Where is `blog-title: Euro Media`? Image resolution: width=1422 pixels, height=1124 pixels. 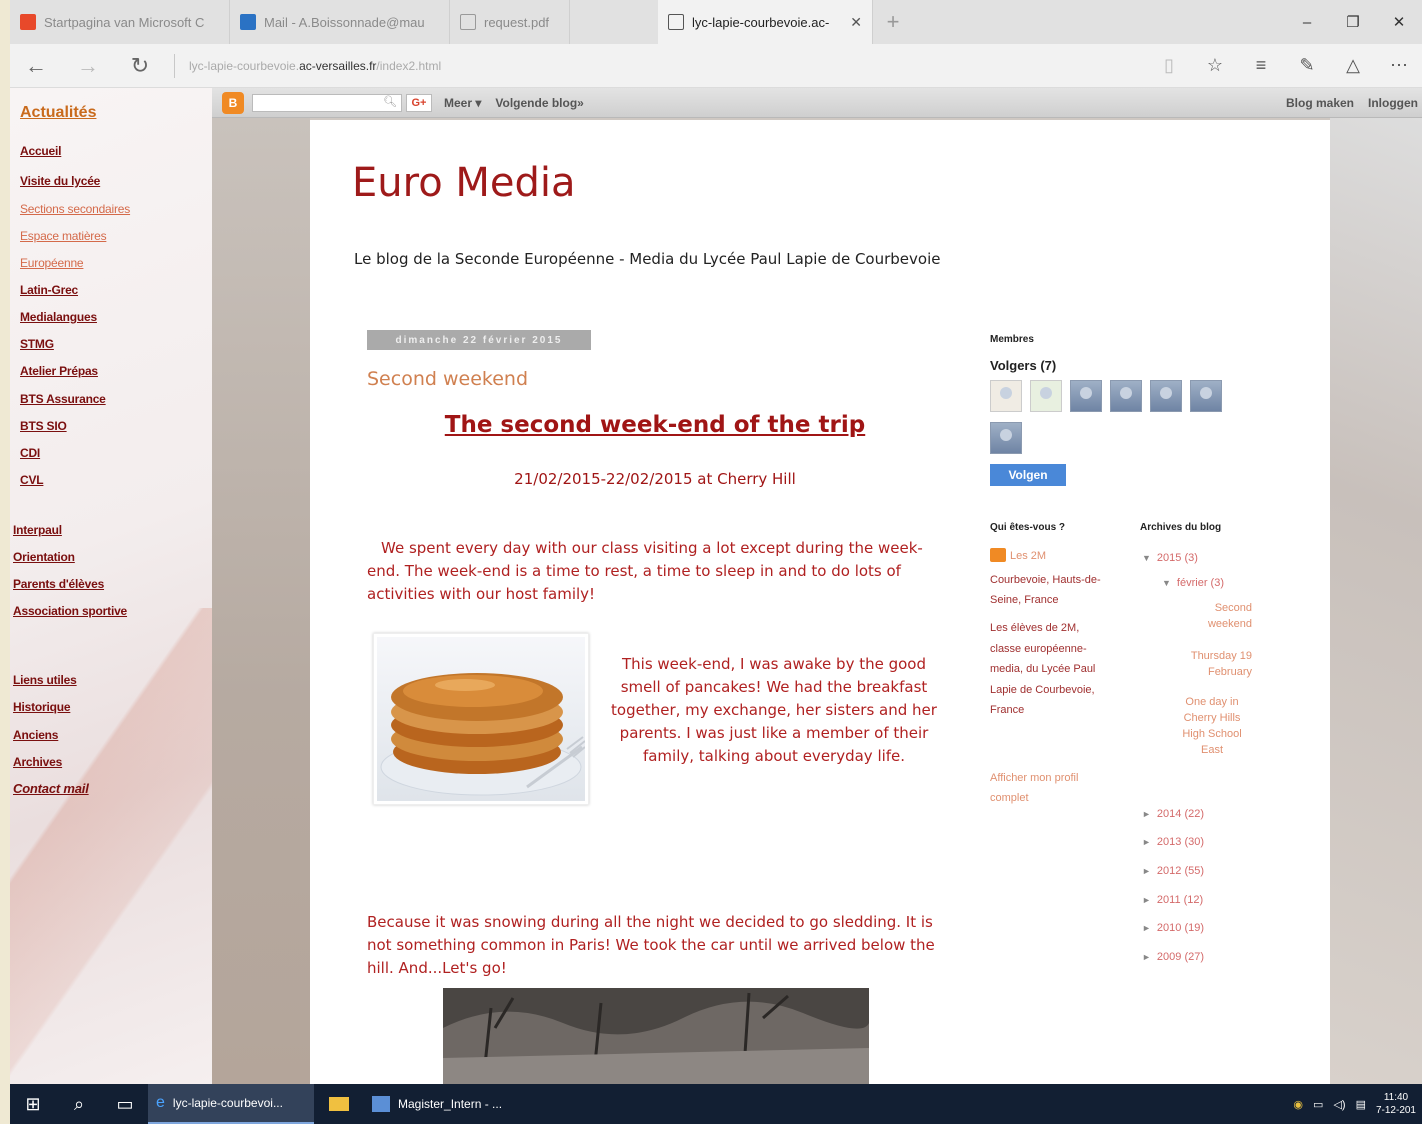 blog-title: Euro Media is located at coordinates (464, 183).